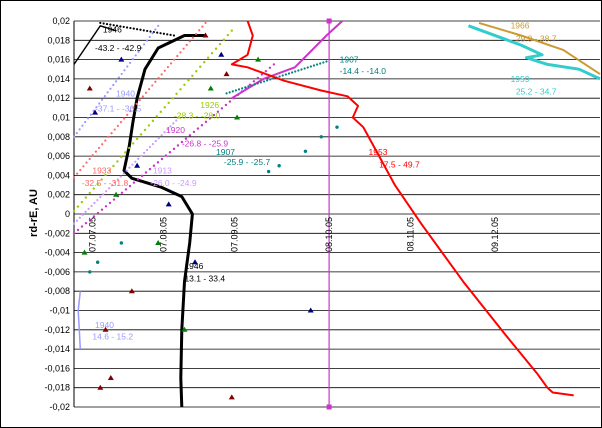 The height and width of the screenshot is (428, 602). What do you see at coordinates (57, 272) in the screenshot?
I see `y-tick-label: -0,006` at bounding box center [57, 272].